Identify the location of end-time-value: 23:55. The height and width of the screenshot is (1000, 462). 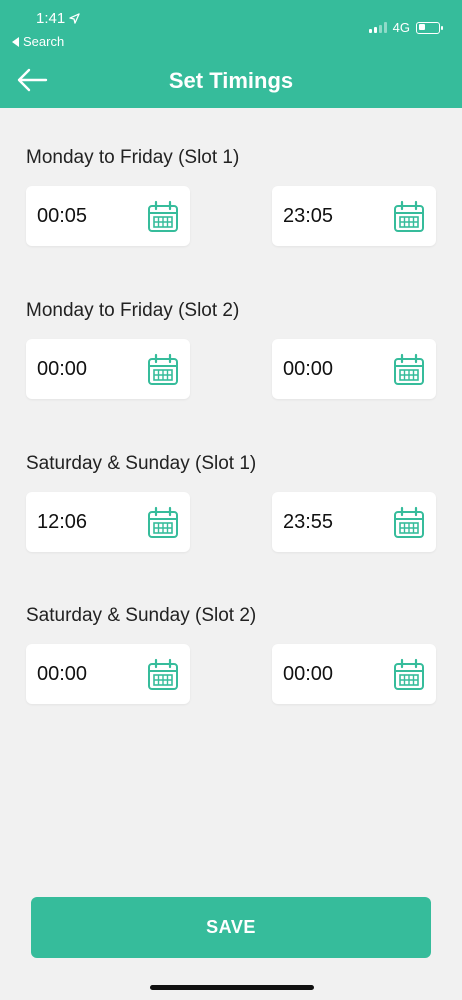
(308, 522).